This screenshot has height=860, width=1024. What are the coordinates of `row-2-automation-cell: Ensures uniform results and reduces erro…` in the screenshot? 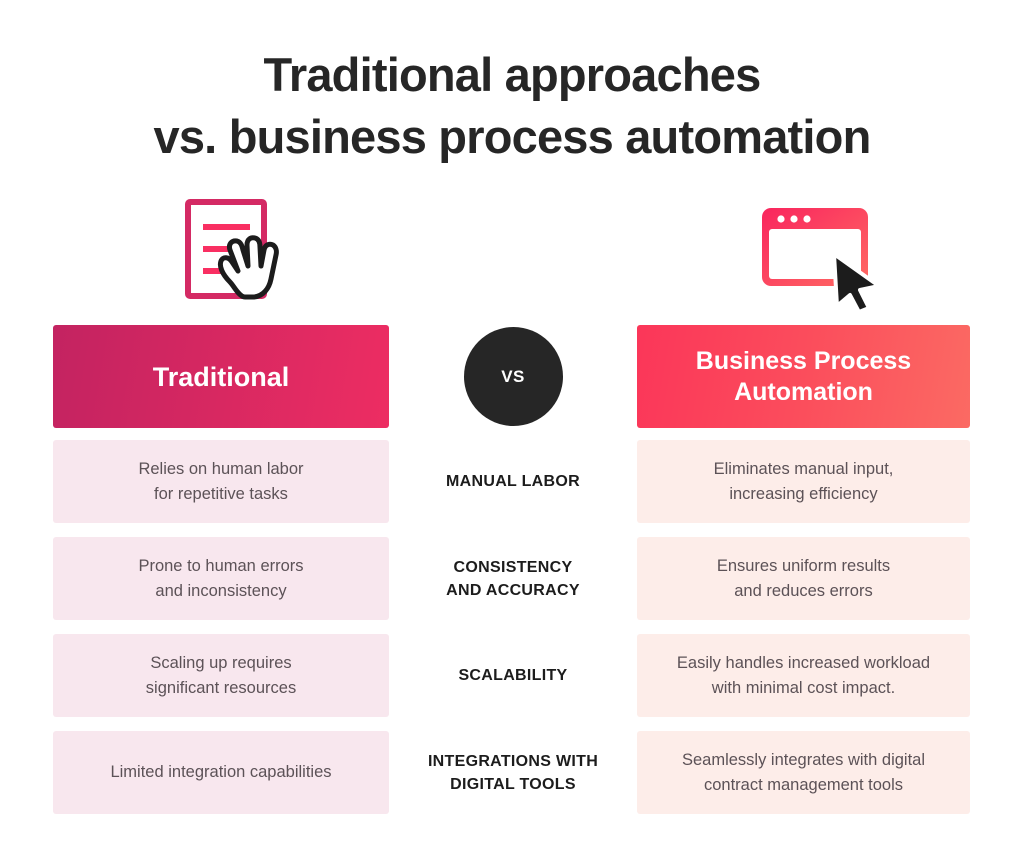 It's located at (803, 578).